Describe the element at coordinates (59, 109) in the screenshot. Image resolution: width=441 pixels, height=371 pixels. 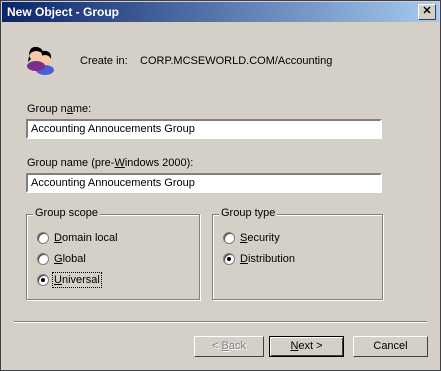
I see `group-name-label: Group name:` at that location.